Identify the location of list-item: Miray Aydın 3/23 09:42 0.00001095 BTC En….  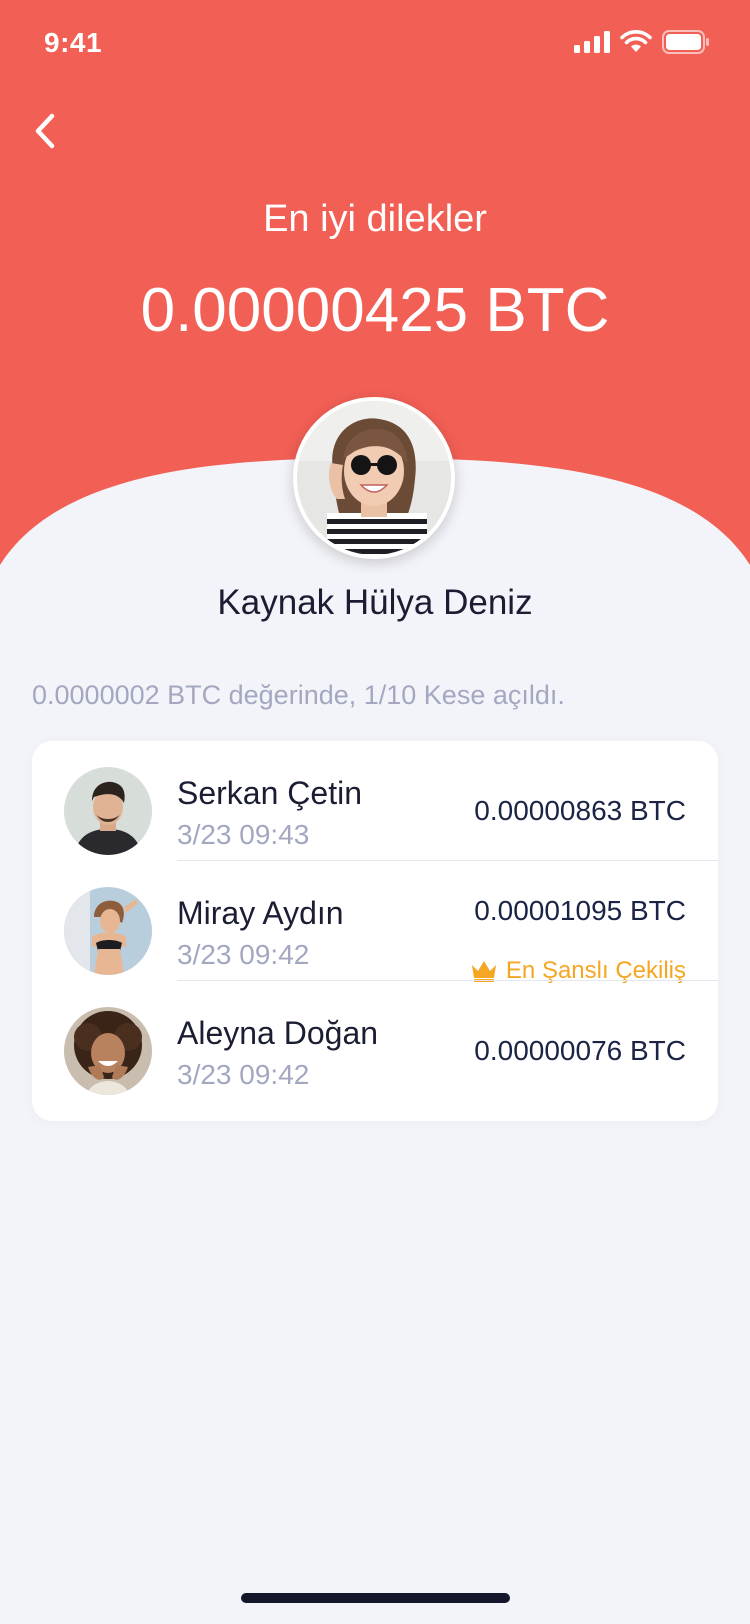
(375, 922).